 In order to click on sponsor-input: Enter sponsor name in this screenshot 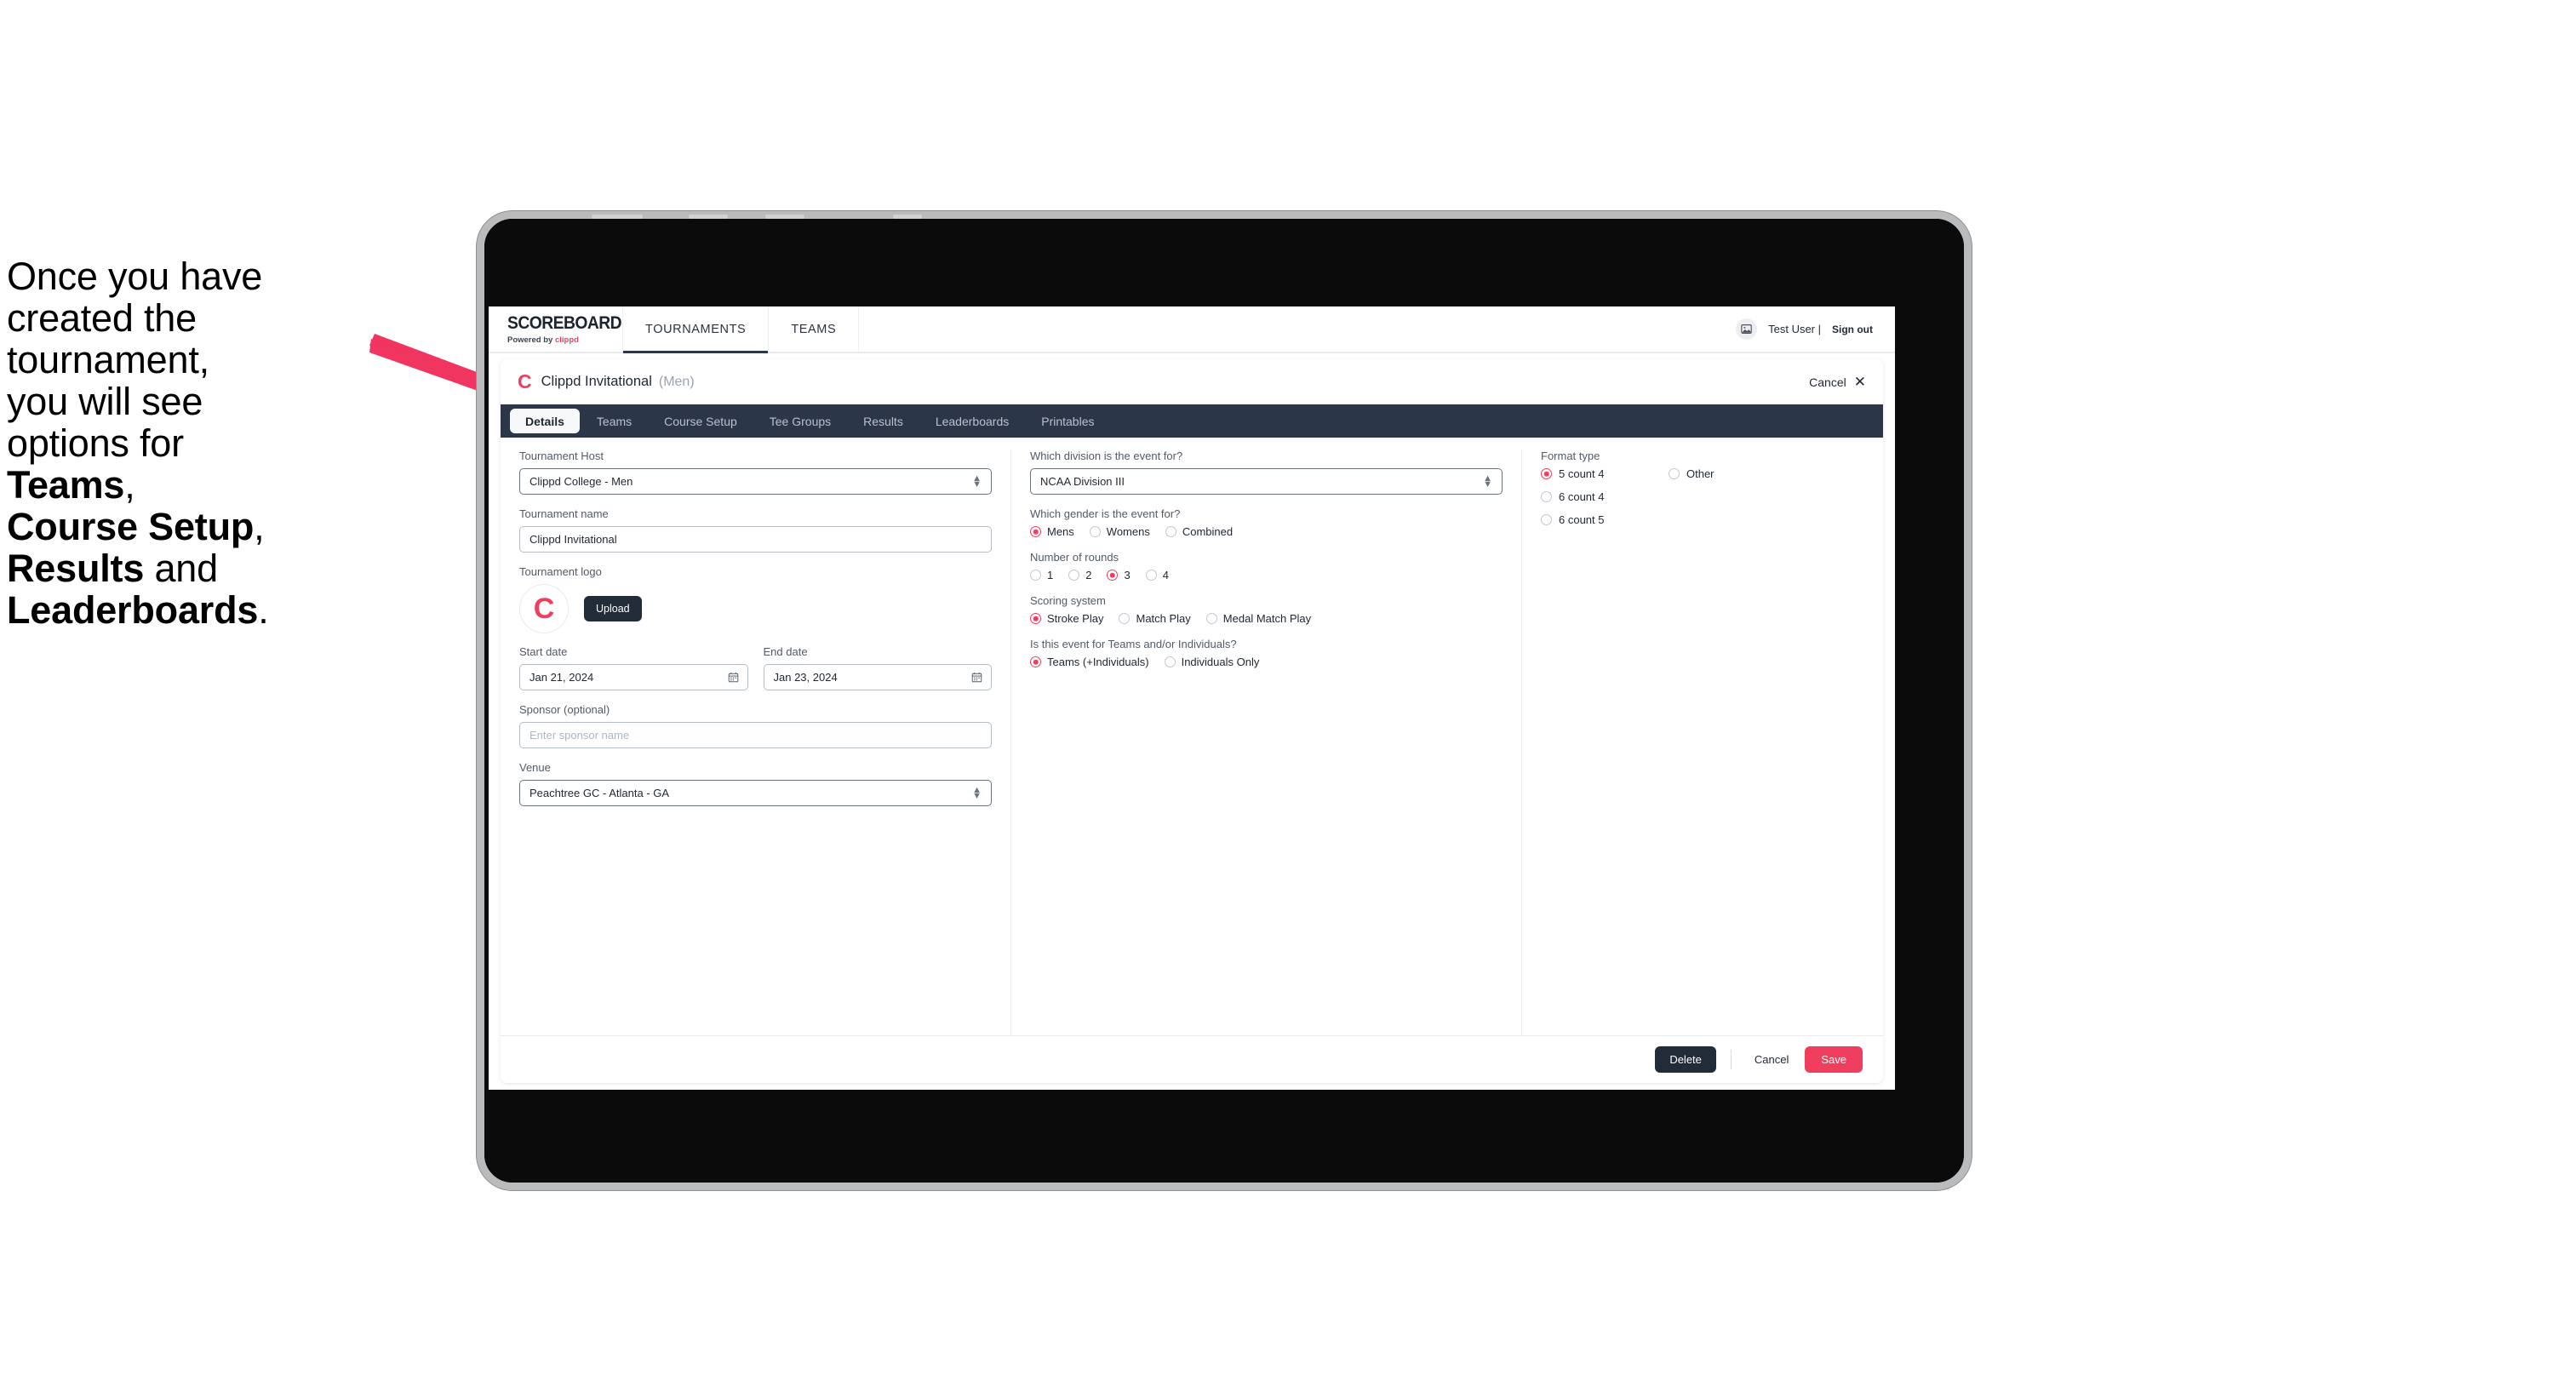, I will do `click(755, 735)`.